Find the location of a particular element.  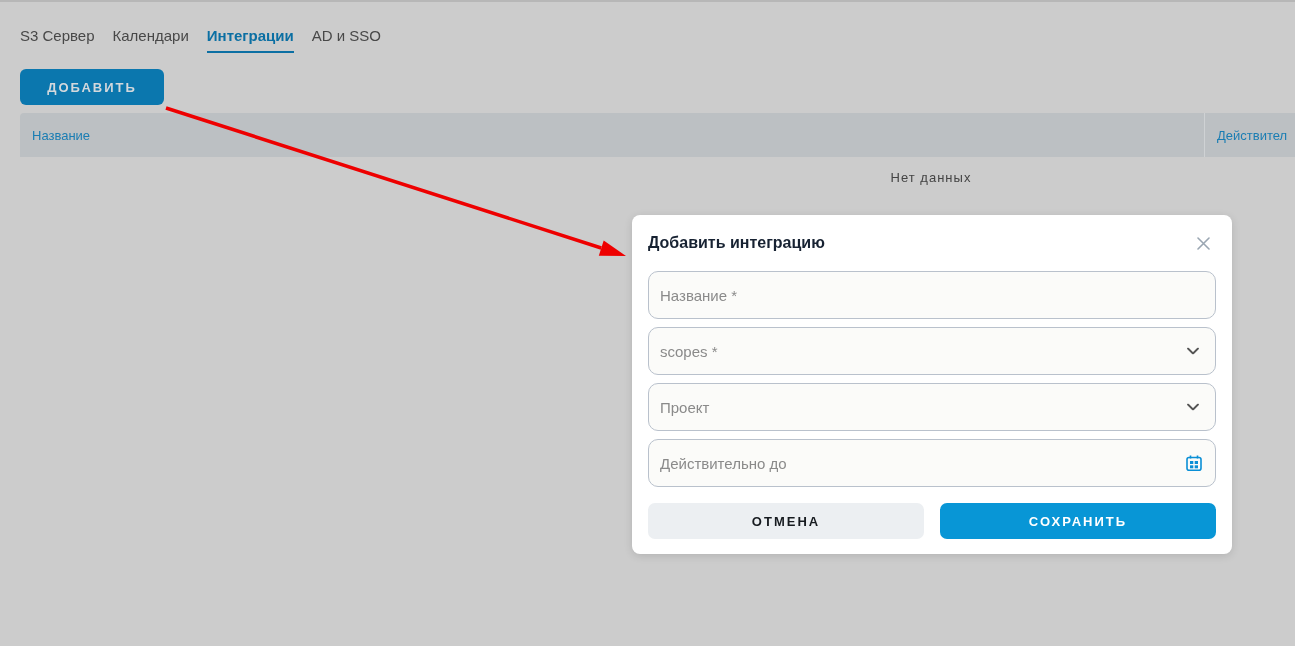

tab: AD и SSO is located at coordinates (346, 39).